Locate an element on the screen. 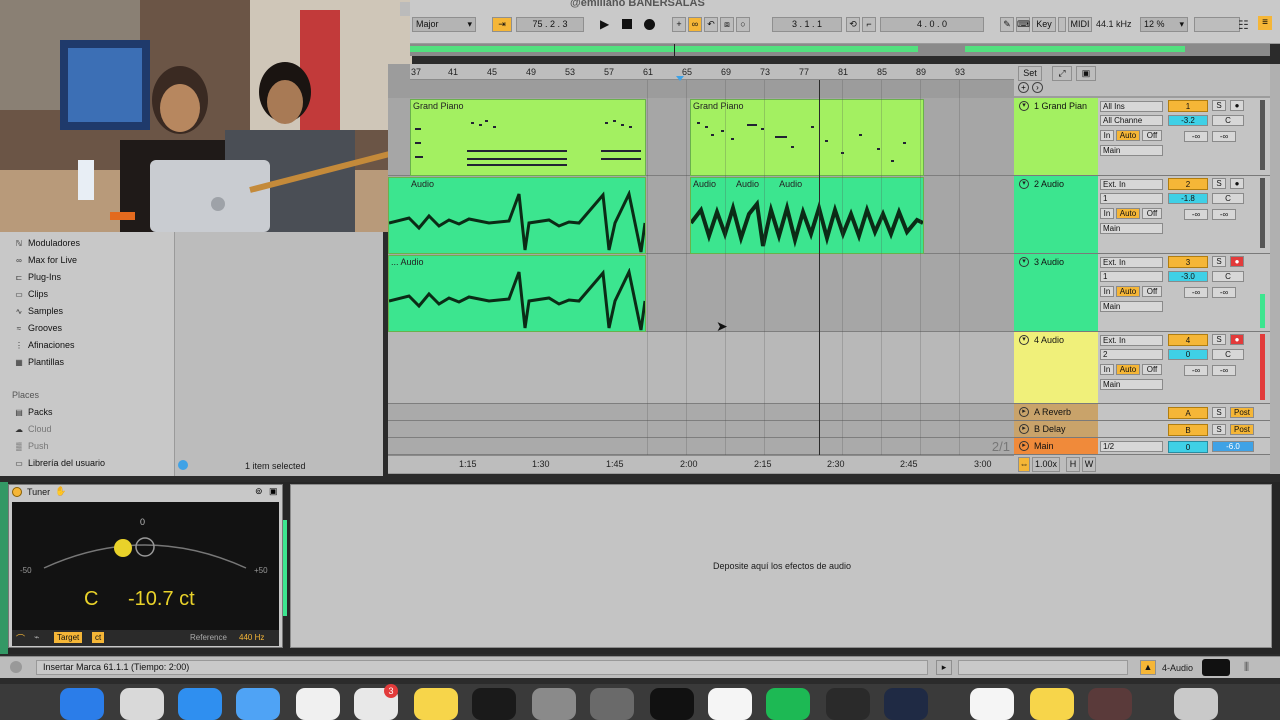 The height and width of the screenshot is (720, 1280). safari-icon is located at coordinates (200, 704).